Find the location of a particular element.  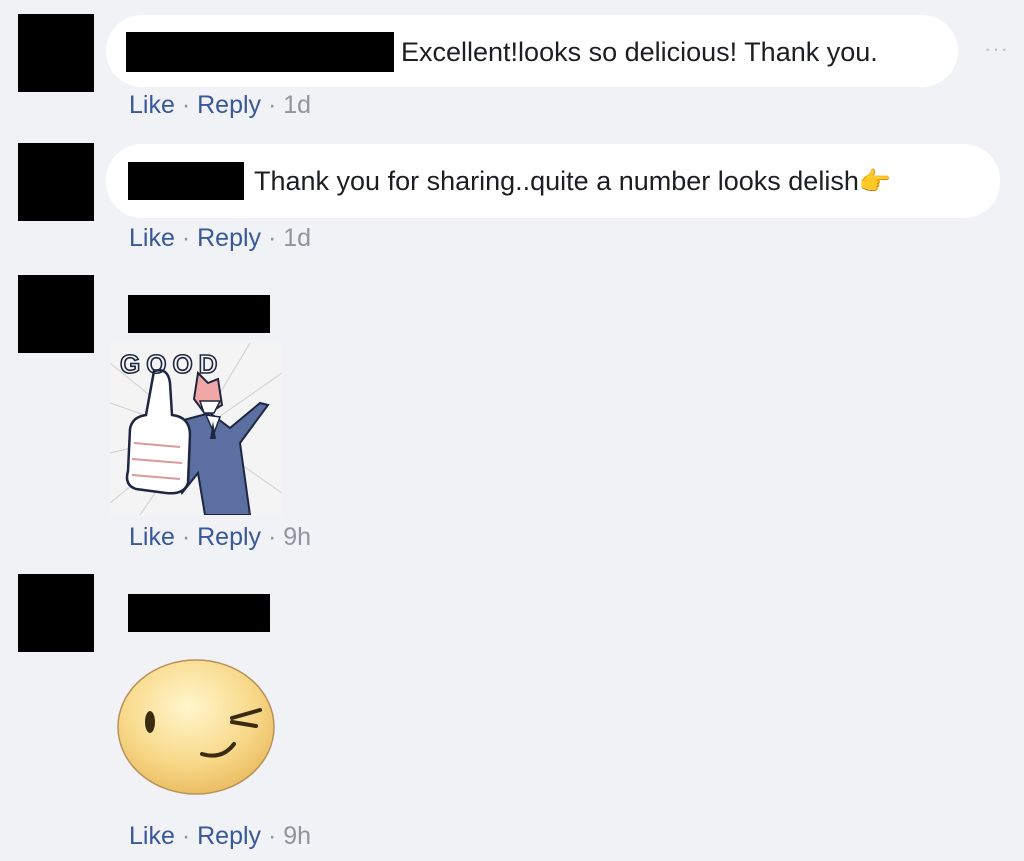

winking-face-icon is located at coordinates (196, 727).